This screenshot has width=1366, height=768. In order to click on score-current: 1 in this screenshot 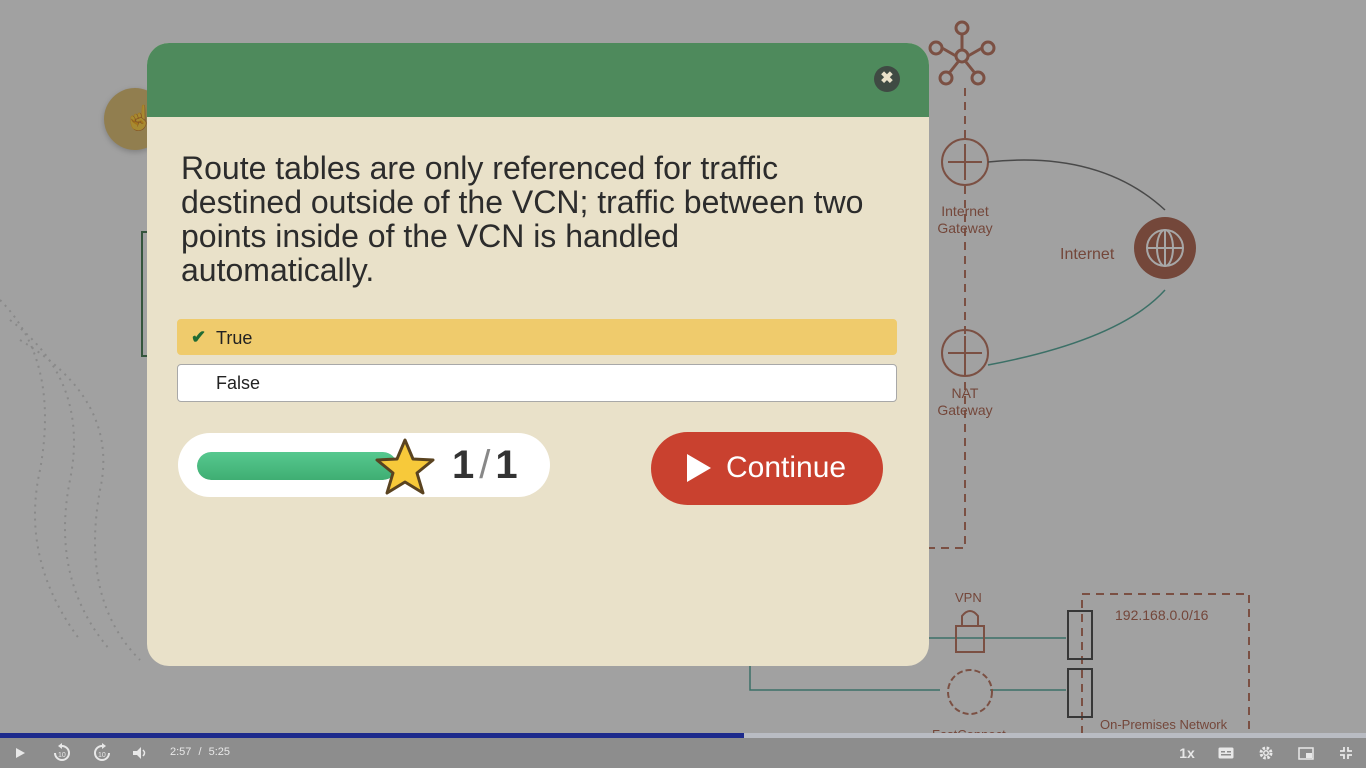, I will do `click(464, 465)`.